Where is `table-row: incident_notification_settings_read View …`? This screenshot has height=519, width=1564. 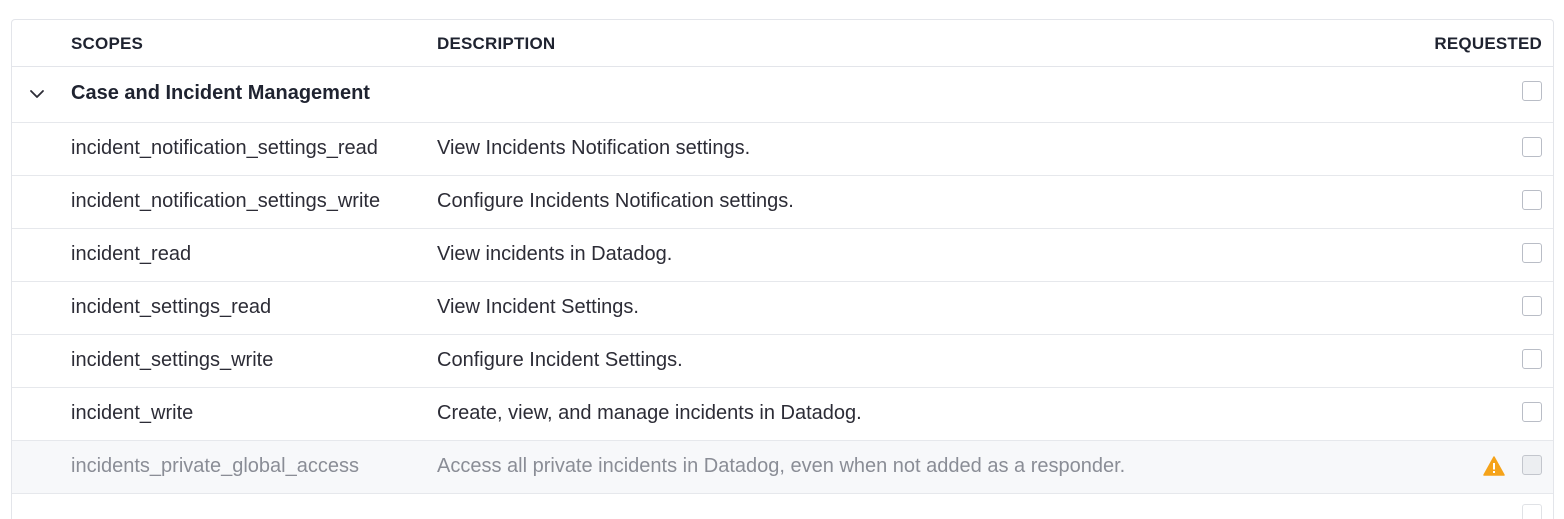 table-row: incident_notification_settings_read View … is located at coordinates (782, 149).